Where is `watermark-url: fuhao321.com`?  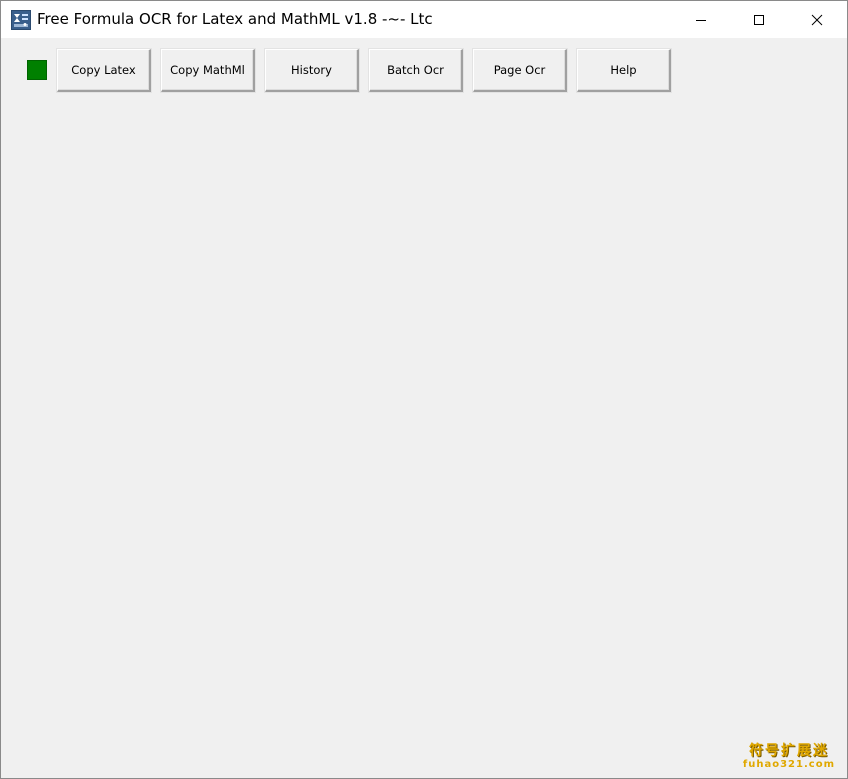 watermark-url: fuhao321.com is located at coordinates (788, 764).